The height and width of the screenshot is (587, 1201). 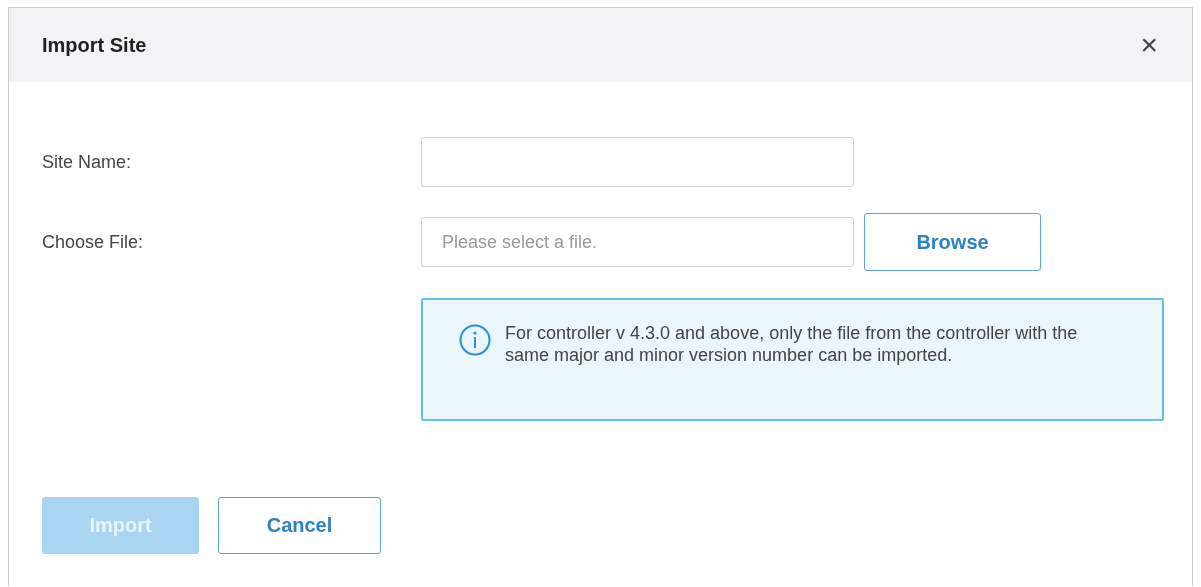 What do you see at coordinates (94, 45) in the screenshot?
I see `dialog-title: Import Site` at bounding box center [94, 45].